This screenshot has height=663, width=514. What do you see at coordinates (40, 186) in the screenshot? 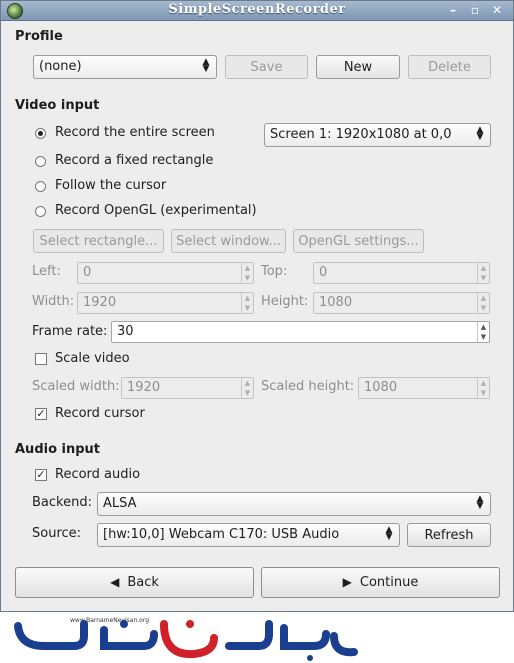
I see `radio-follow-cursor` at bounding box center [40, 186].